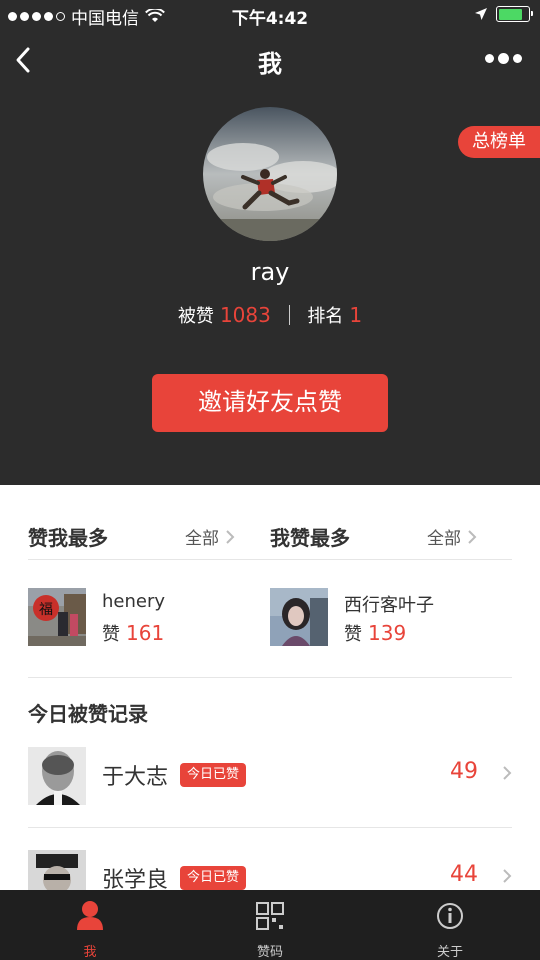  I want to click on likes-label: 被赞, so click(195, 316).